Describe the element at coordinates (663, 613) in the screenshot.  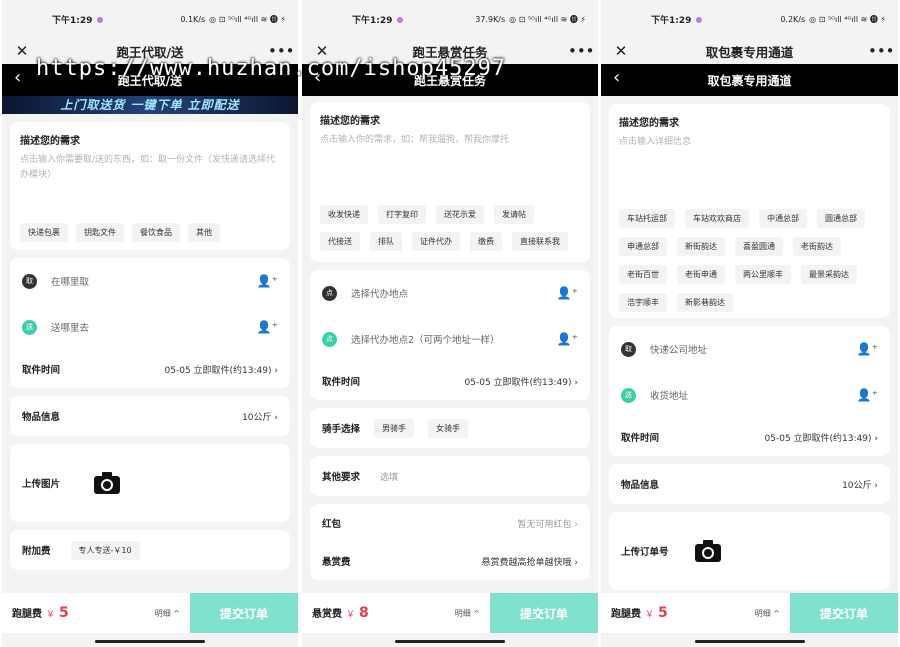
I see `fee-amount: 5` at that location.